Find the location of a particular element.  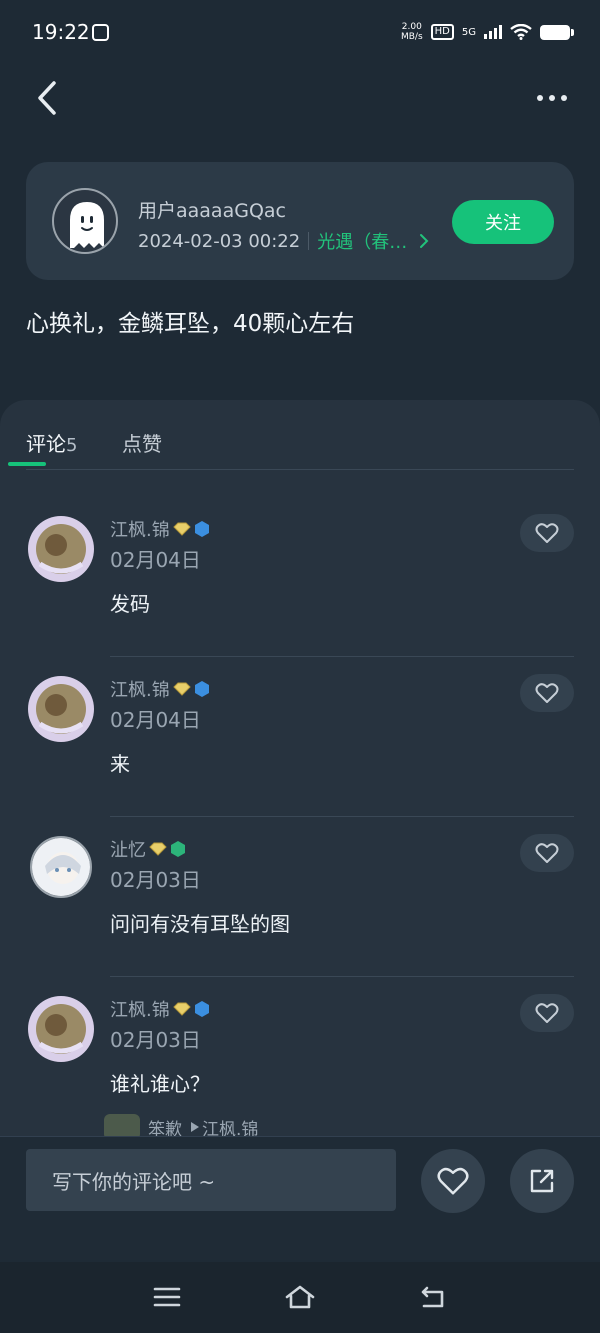

menu-button is located at coordinates (167, 1297).